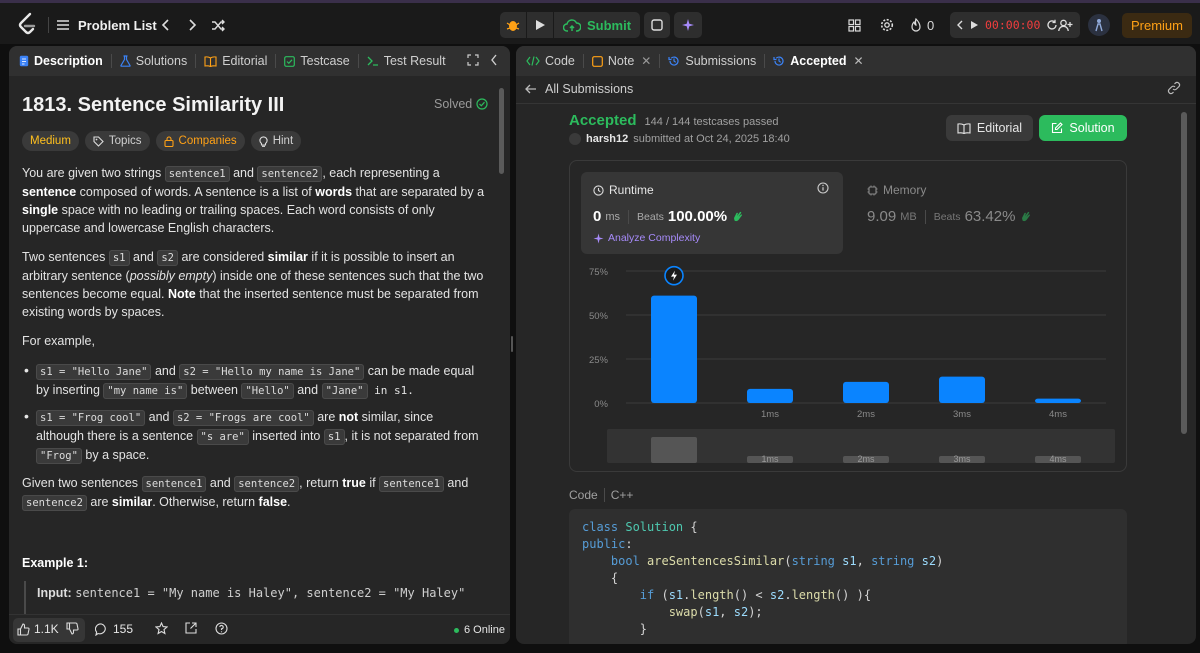  What do you see at coordinates (24, 61) in the screenshot?
I see `document-icon` at bounding box center [24, 61].